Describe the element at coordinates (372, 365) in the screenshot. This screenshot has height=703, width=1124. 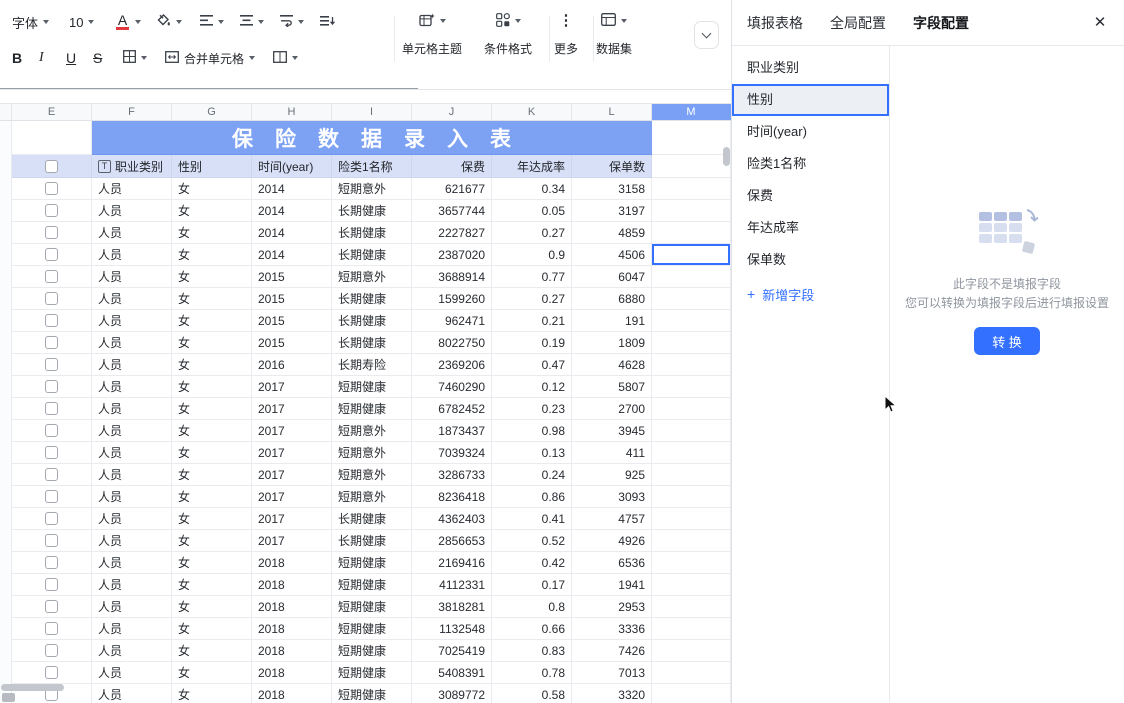
I see `table-cell: 长期寿险` at that location.